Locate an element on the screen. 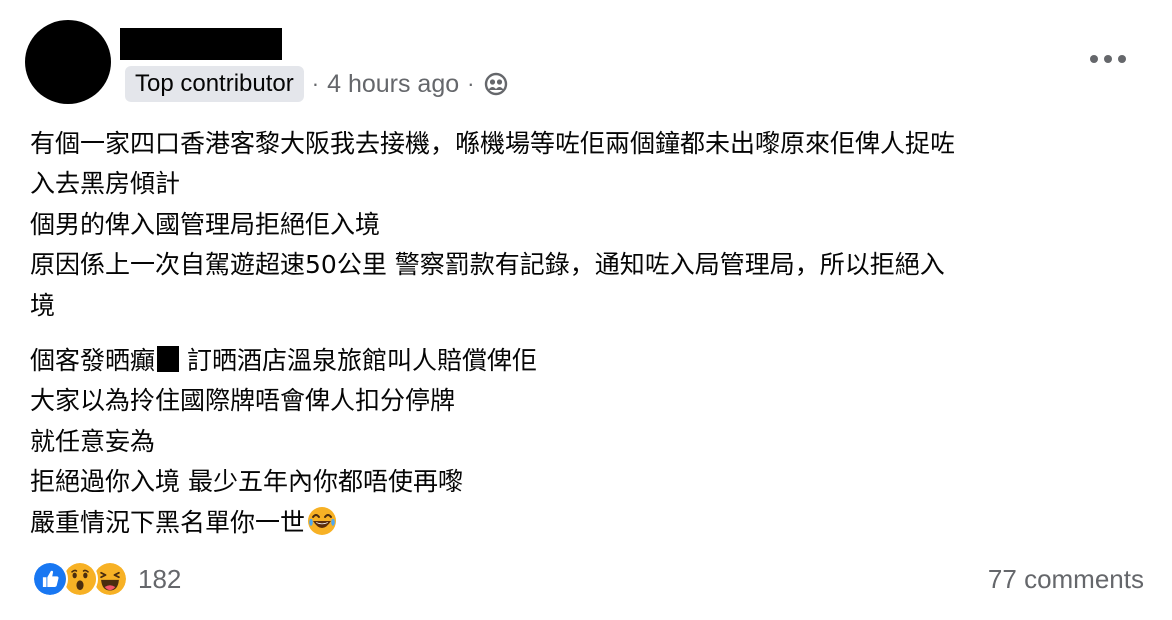  more-options-button is located at coordinates (1108, 59).